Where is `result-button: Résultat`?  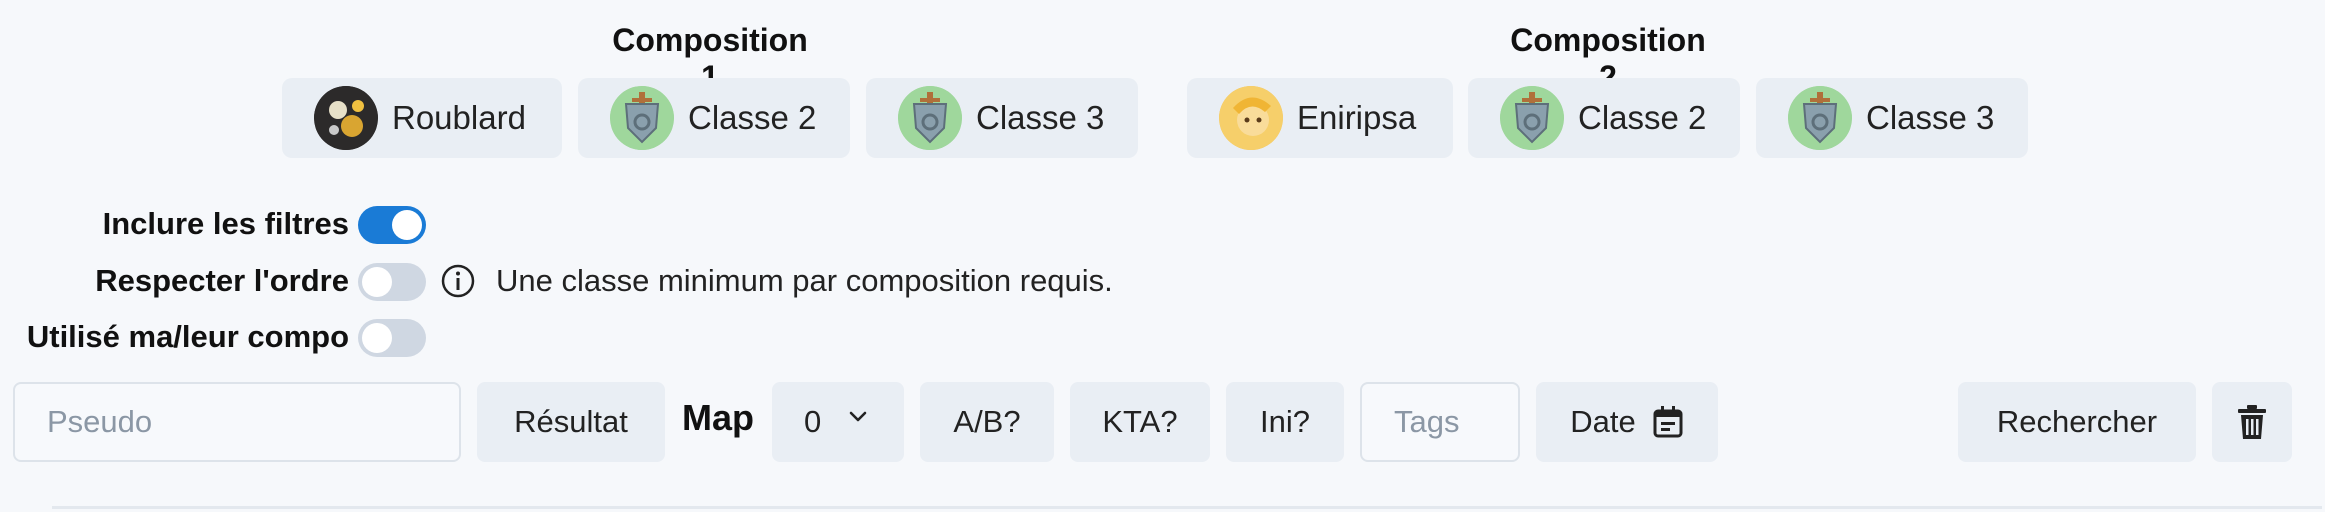
result-button: Résultat is located at coordinates (571, 422).